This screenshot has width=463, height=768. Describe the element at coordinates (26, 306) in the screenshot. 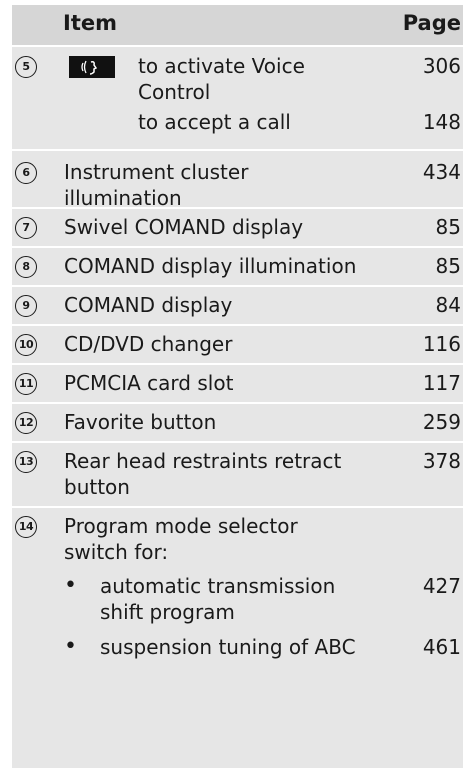

I see `item-number-badge: 9` at that location.